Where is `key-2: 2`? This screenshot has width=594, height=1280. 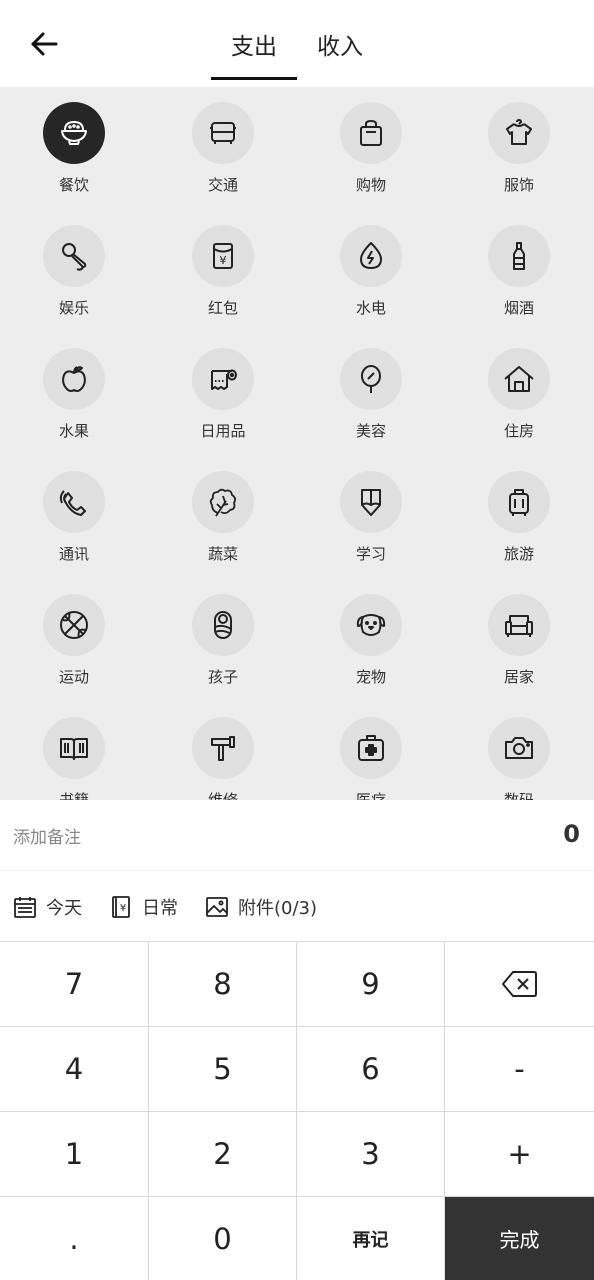
key-2: 2 is located at coordinates (223, 1154).